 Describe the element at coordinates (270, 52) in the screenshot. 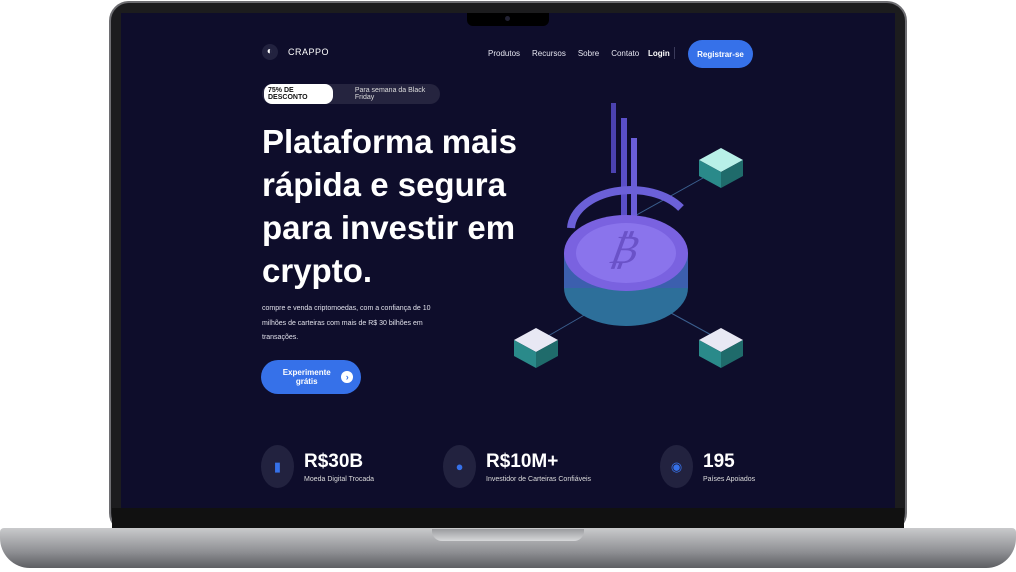

I see `logo-icon: ◐` at that location.